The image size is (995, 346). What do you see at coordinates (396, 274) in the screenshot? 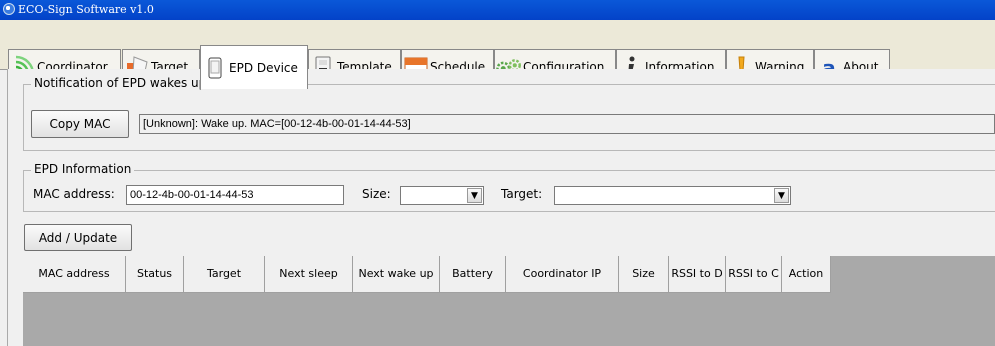
I see `column-header-next-wake-up: Next wake up` at bounding box center [396, 274].